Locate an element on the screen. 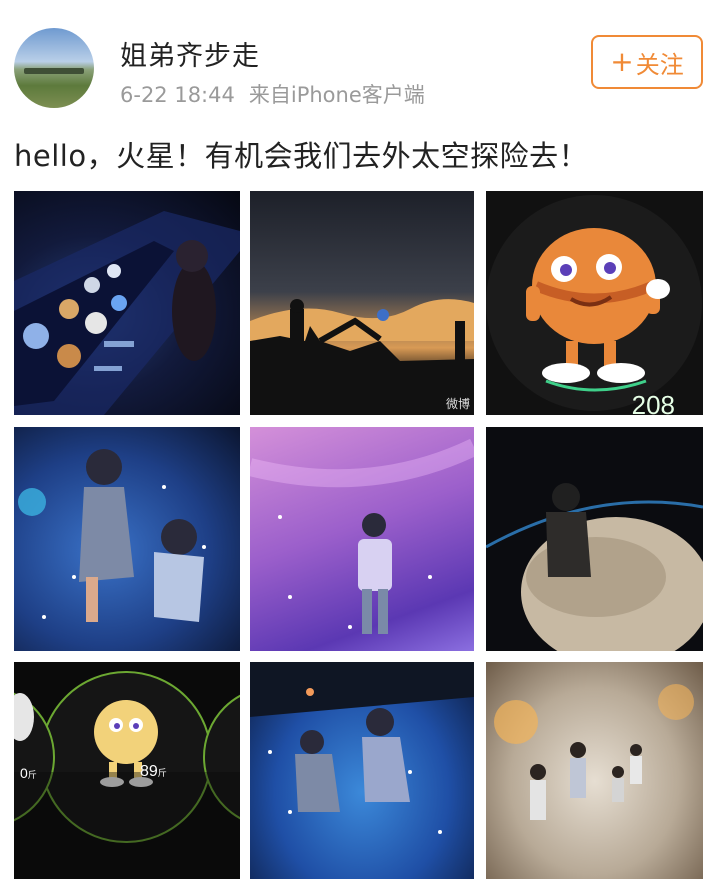 The image size is (703, 879). avatar is located at coordinates (54, 68).